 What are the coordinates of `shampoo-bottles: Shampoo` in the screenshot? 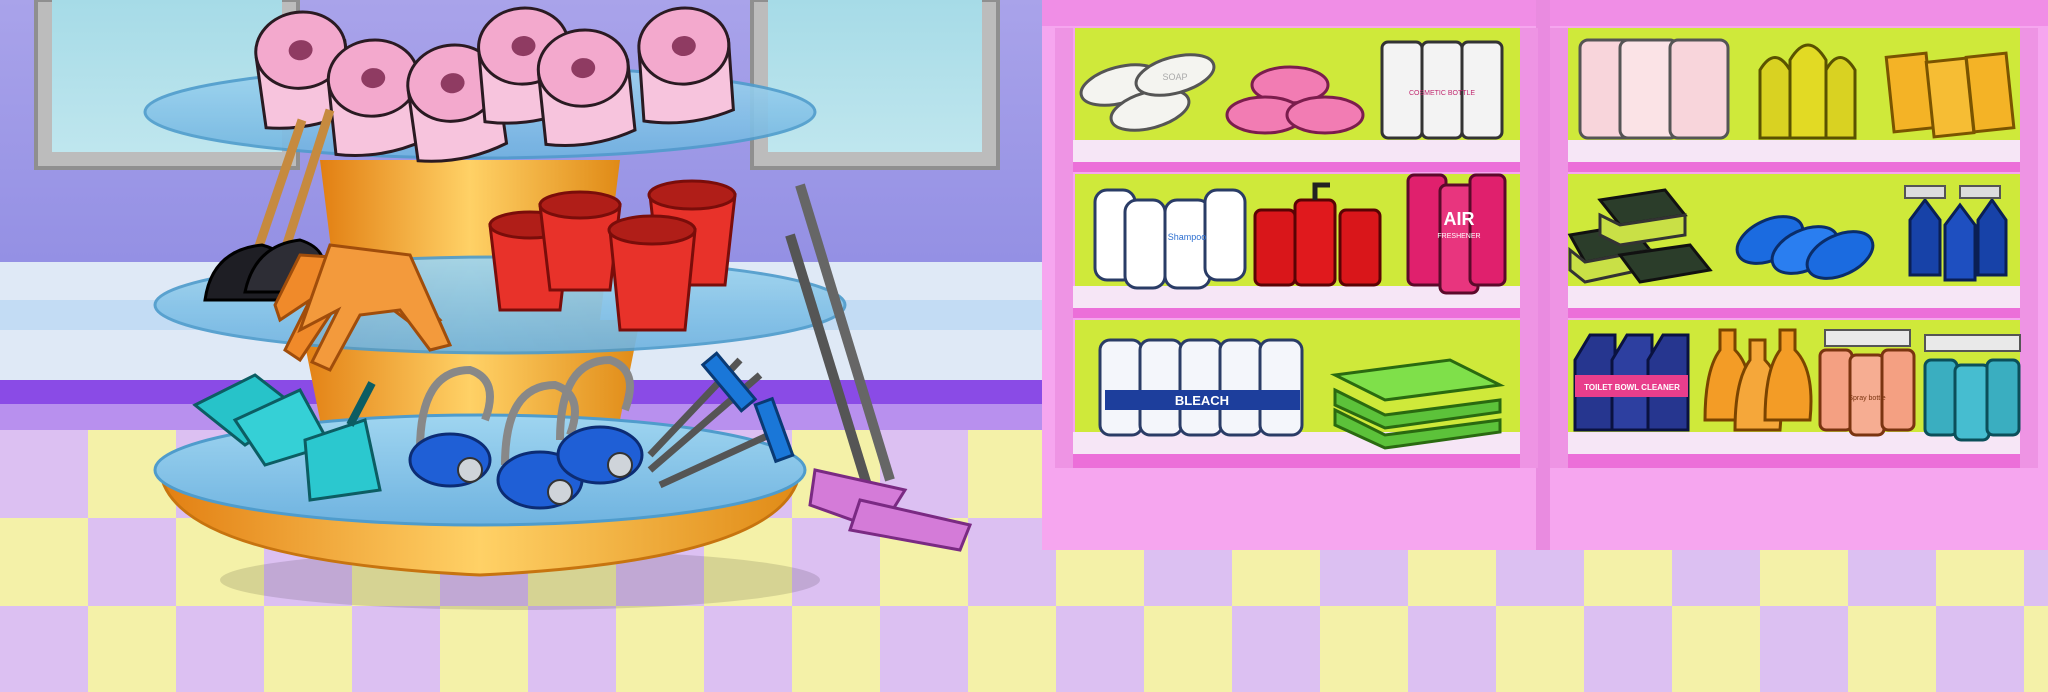 It's located at (1170, 239).